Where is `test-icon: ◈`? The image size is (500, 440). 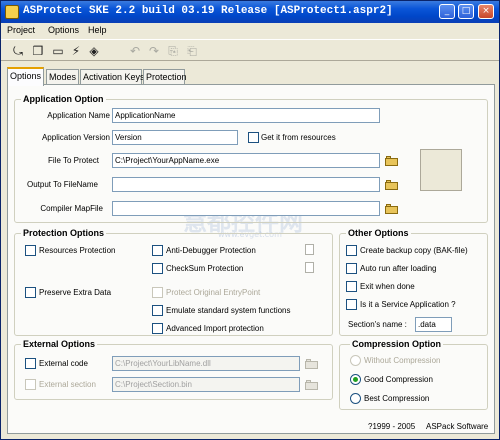 test-icon: ◈ is located at coordinates (94, 51).